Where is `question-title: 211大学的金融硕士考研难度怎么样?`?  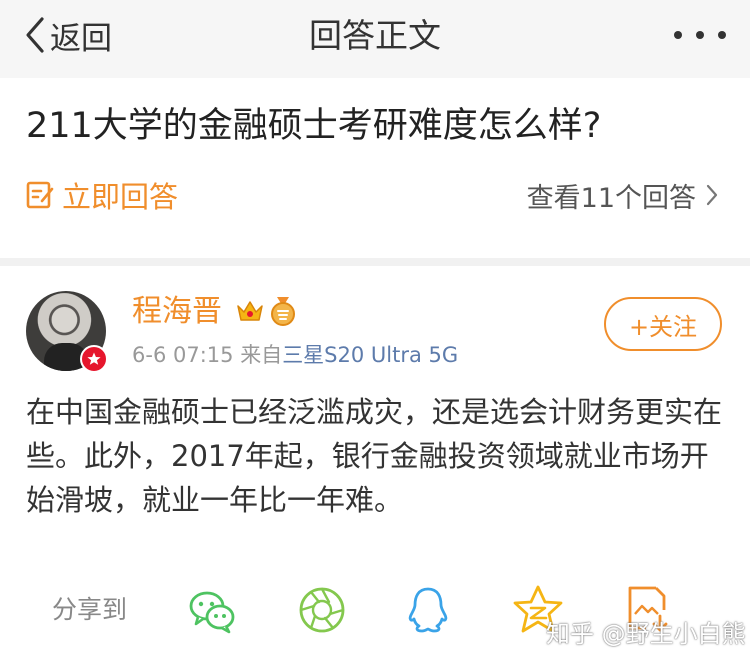
question-title: 211大学的金融硕士考研难度怎么样? is located at coordinates (376, 126).